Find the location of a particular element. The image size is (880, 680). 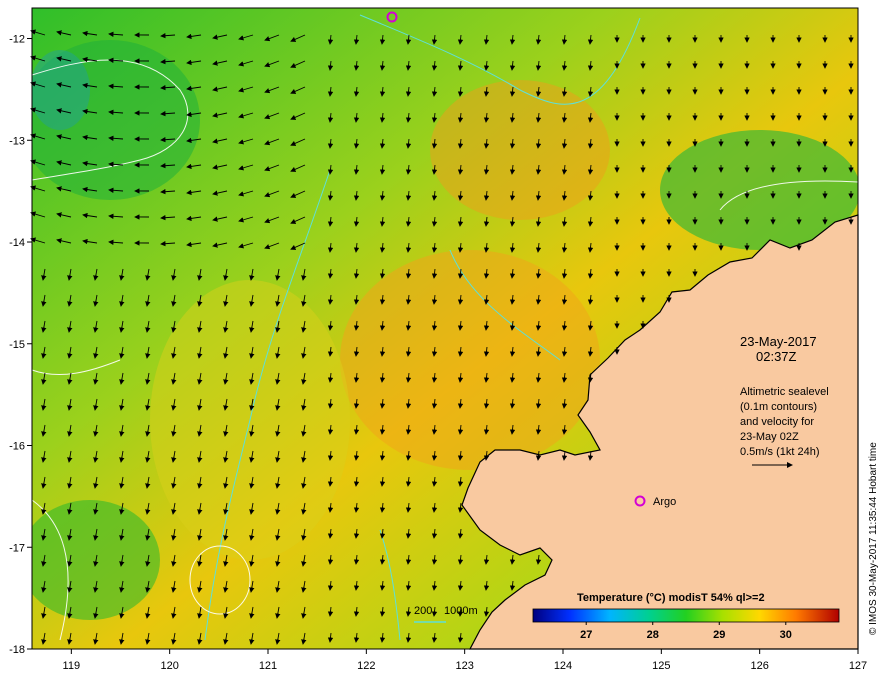

longitude-ticks: 119 120 121 122 123 124 125 126 127 is located at coordinates (465, 660).